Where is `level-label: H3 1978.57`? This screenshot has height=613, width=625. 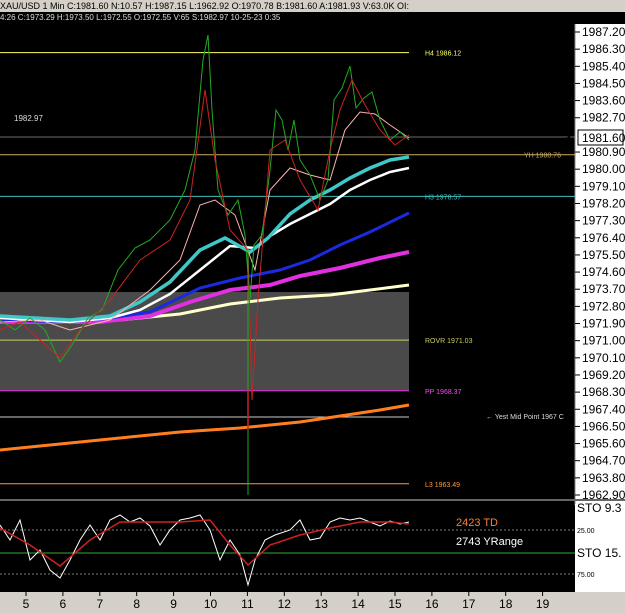
level-label: H3 1978.57 is located at coordinates (443, 197).